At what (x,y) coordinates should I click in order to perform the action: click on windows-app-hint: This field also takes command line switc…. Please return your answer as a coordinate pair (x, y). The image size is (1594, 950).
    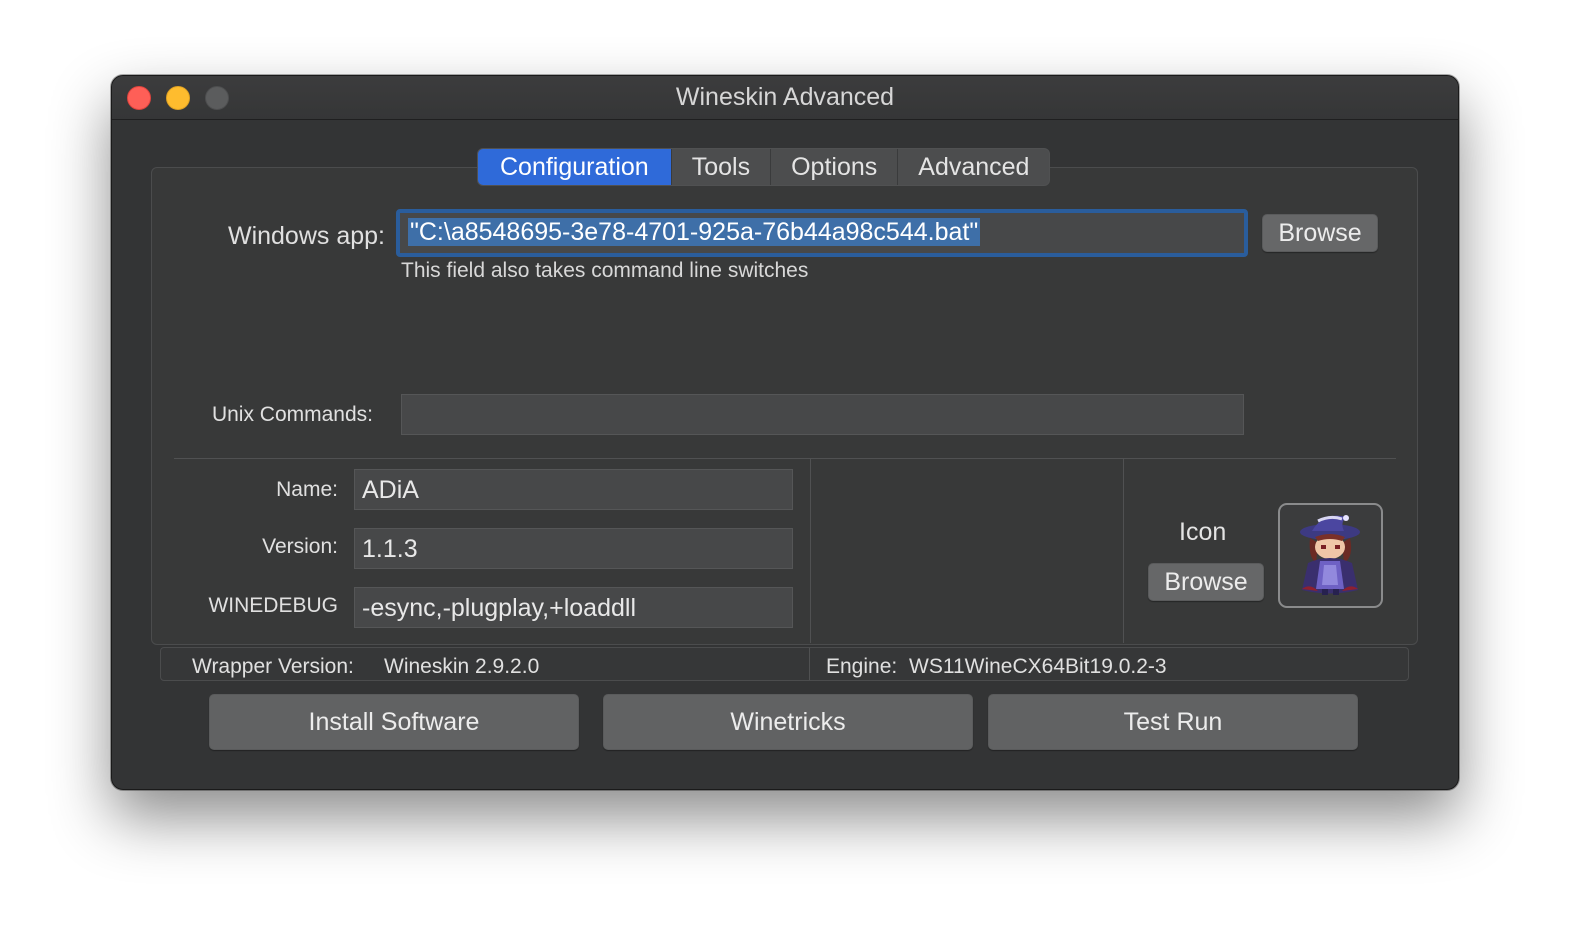
    Looking at the image, I should click on (605, 270).